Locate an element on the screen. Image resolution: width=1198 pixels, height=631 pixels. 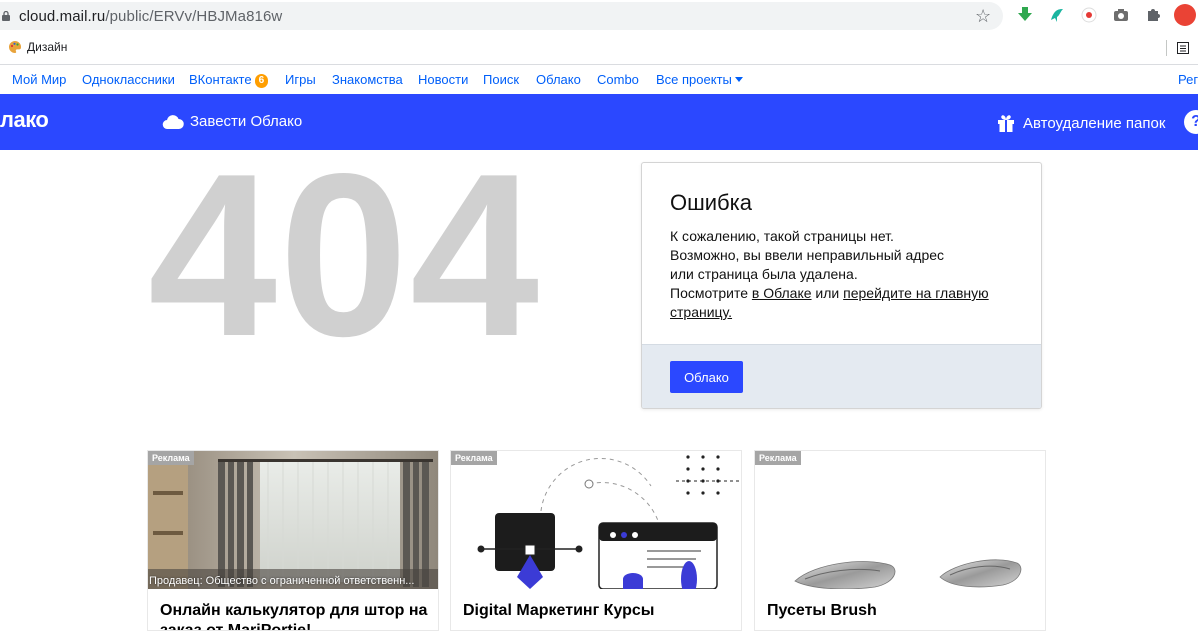
address-bar: cloud.mail.ru/public/ERVv/HBJMa816w ☆ is located at coordinates (501, 16).